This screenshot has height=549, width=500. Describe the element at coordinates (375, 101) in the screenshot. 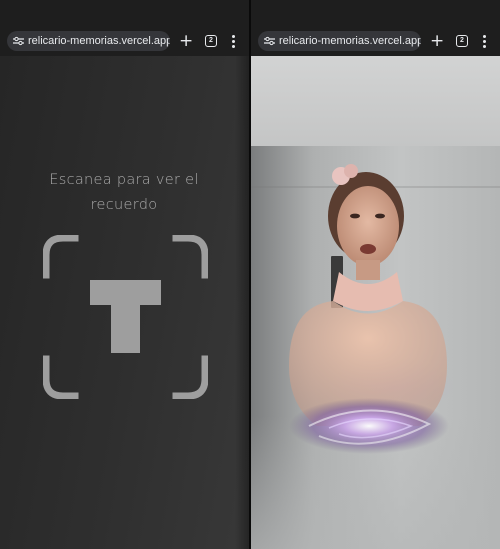

I see `ceiling-area` at that location.